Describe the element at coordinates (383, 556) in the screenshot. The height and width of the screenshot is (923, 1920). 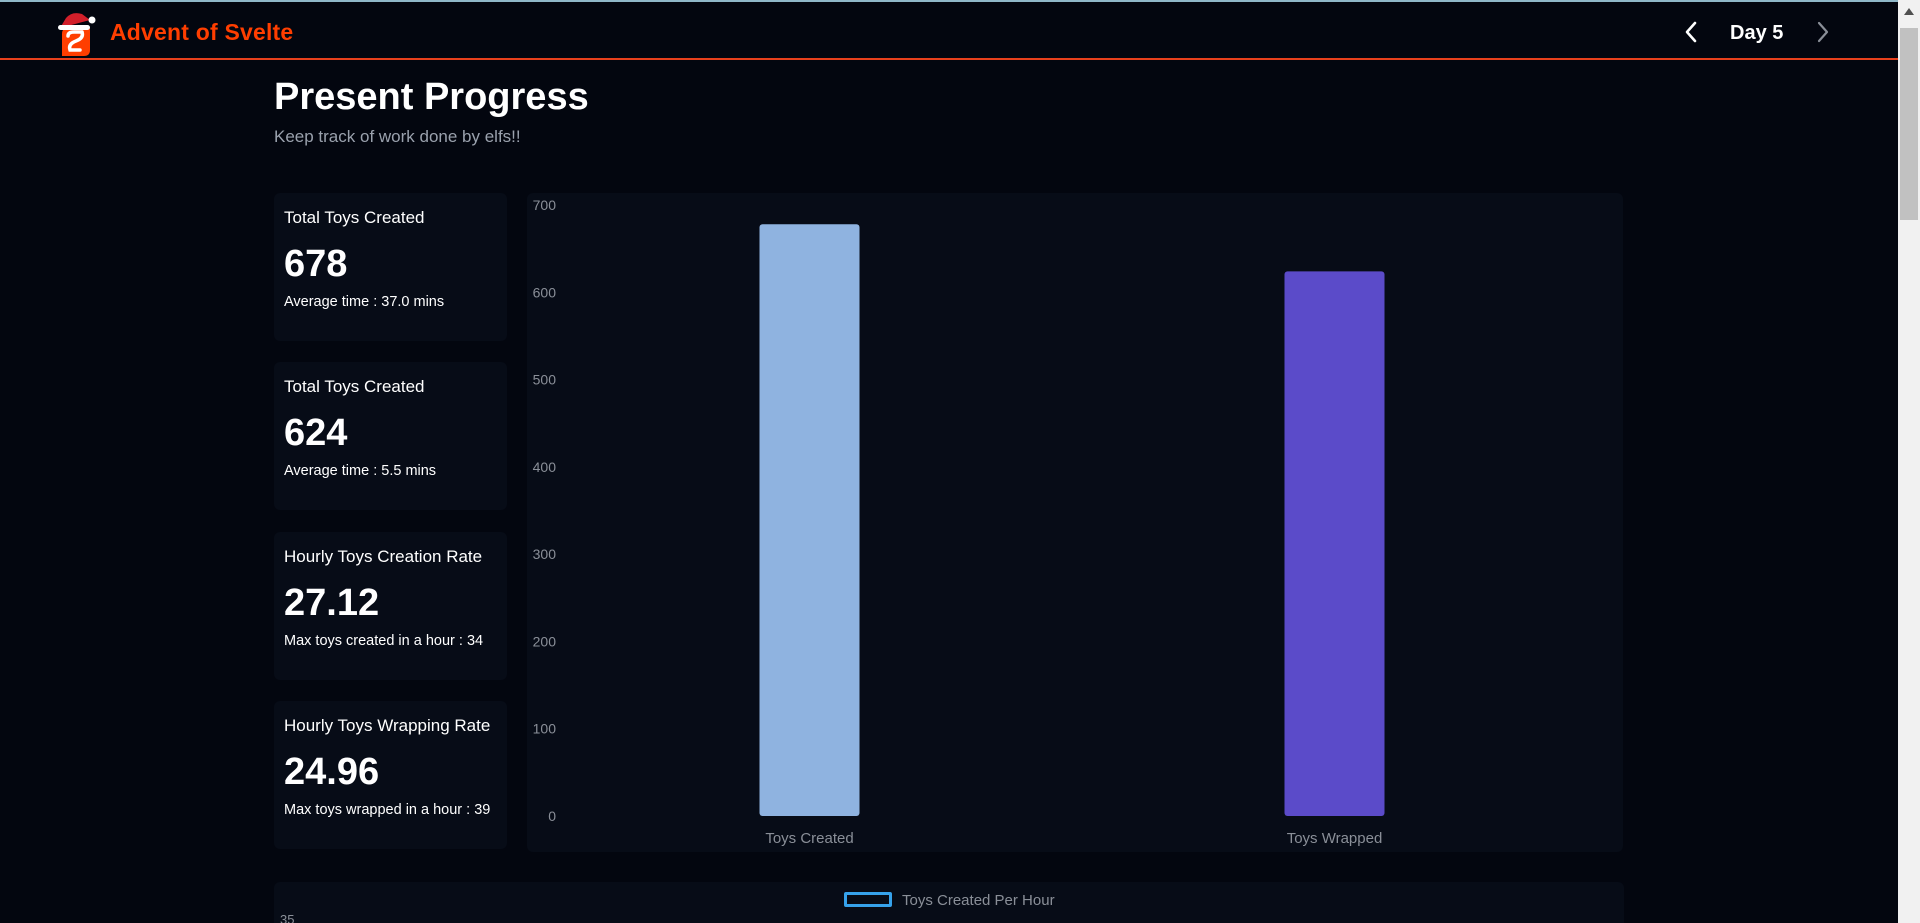
I see `stat-card-title: Hourly Toys Creation Rate` at that location.